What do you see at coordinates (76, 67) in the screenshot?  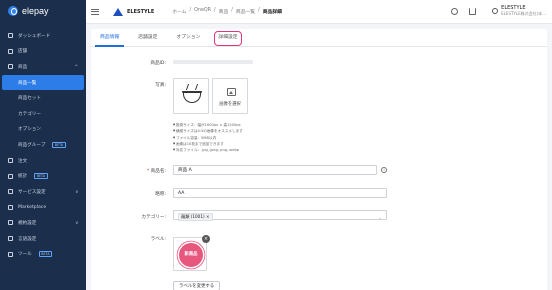 I see `chevron-up-icon: ^` at bounding box center [76, 67].